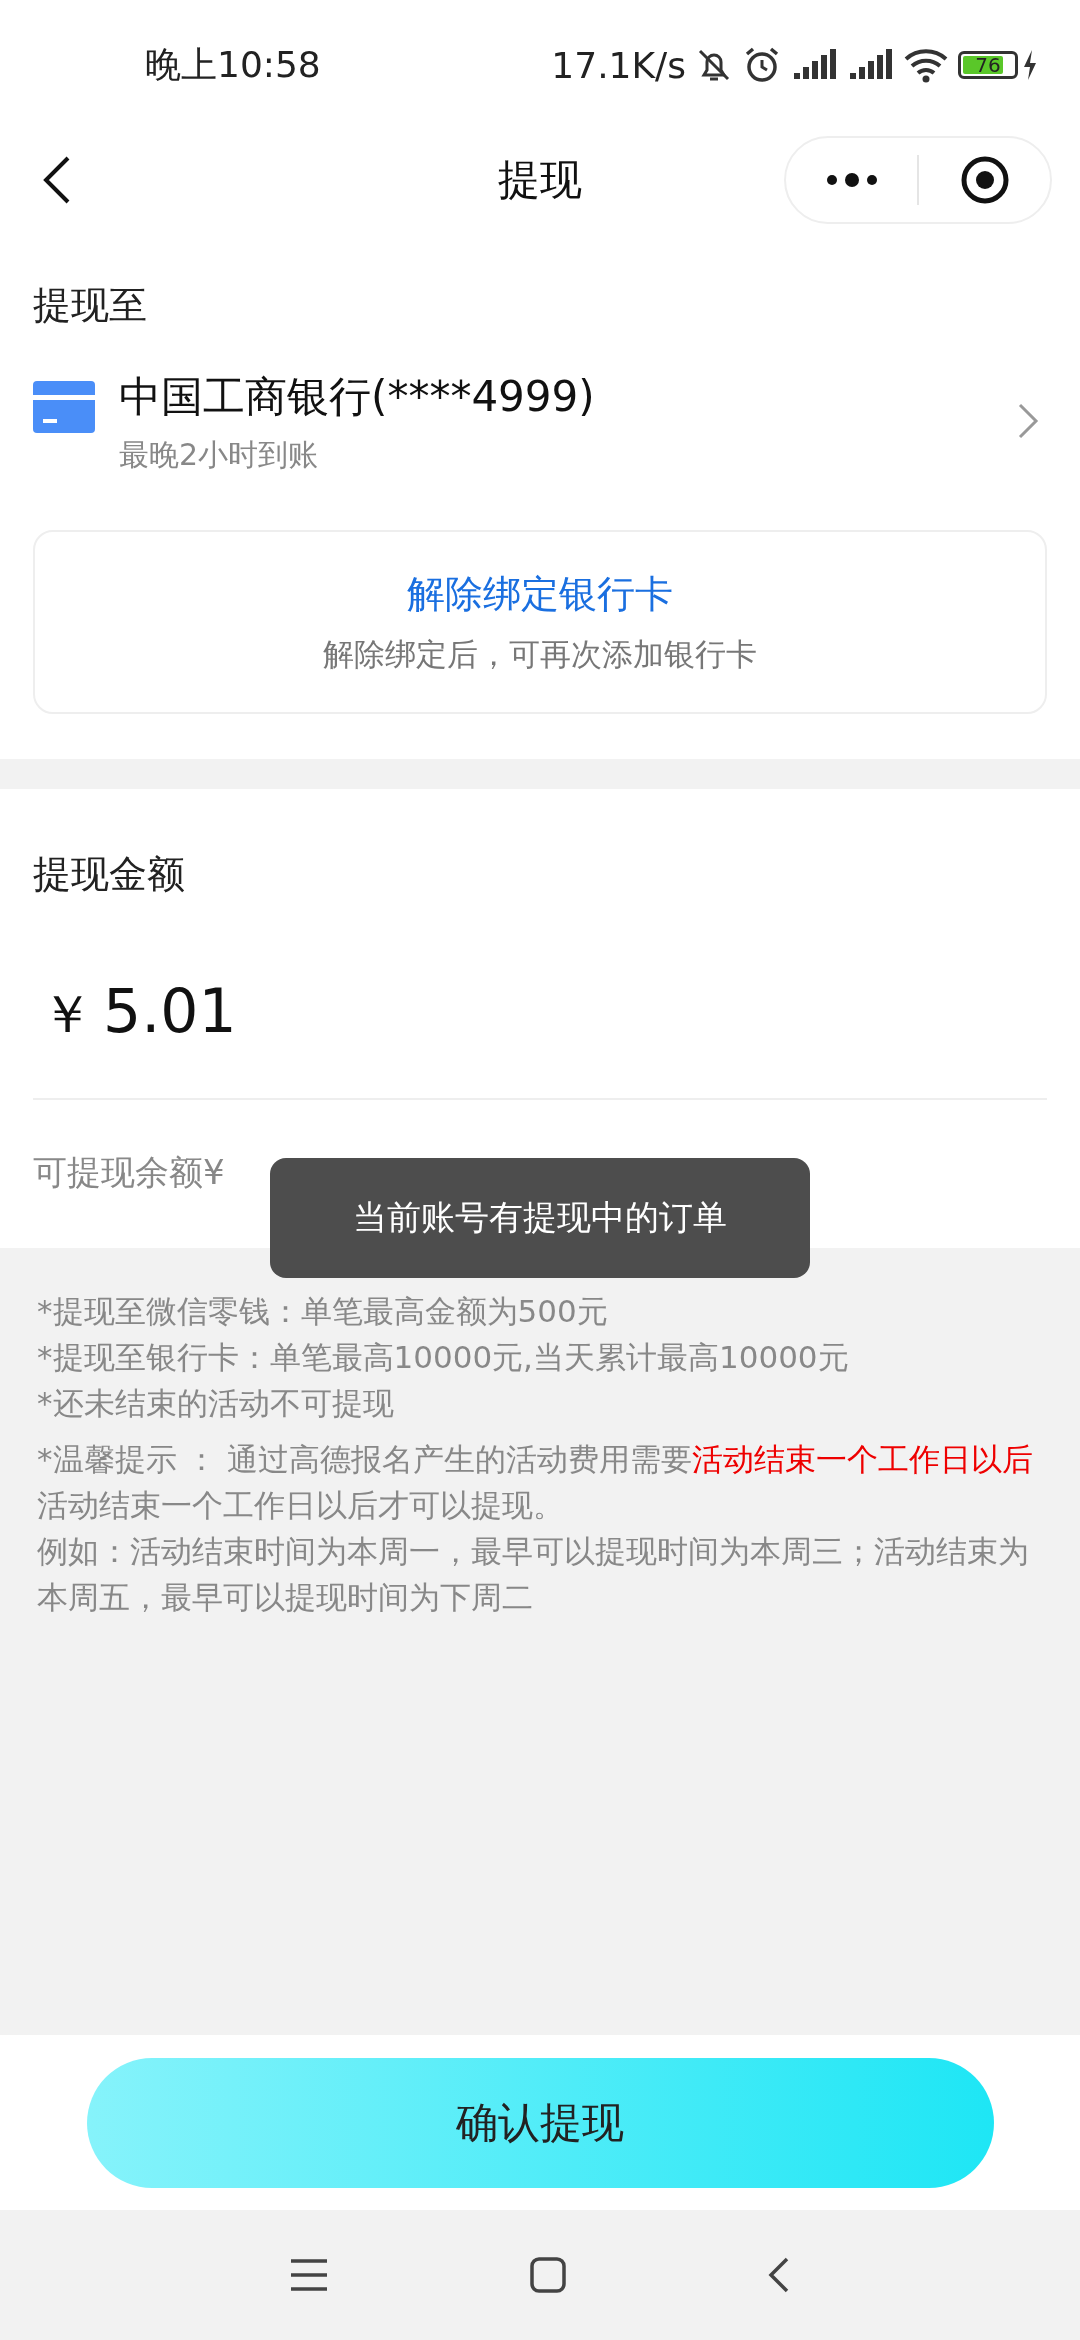 This screenshot has height=2340, width=1080. What do you see at coordinates (540, 1015) in the screenshot?
I see `amount-field: ￥ 5.01` at bounding box center [540, 1015].